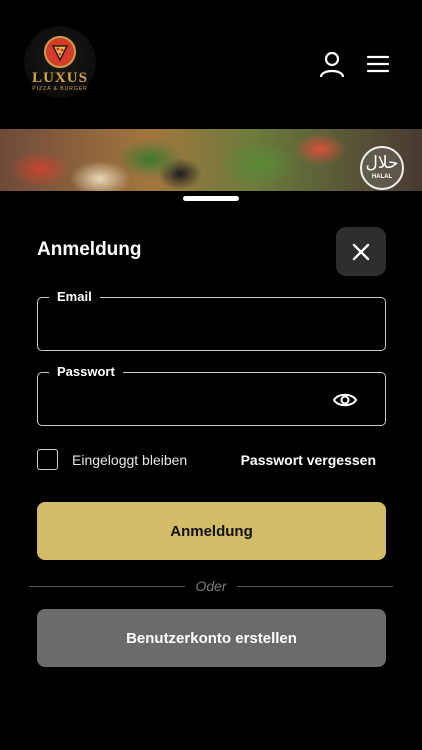 The image size is (422, 750). What do you see at coordinates (211, 638) in the screenshot?
I see `create-account-button: Benutzerkonto erstellen` at bounding box center [211, 638].